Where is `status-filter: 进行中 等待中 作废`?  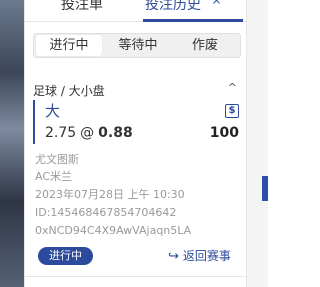 status-filter: 进行中 等待中 作废 is located at coordinates (137, 45).